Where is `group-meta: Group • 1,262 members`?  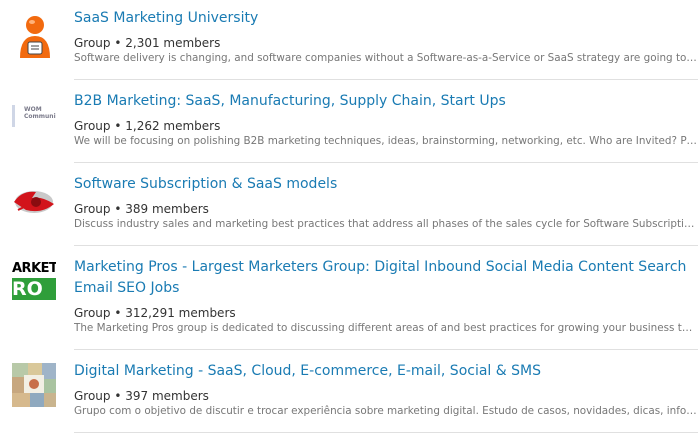
group-meta: Group • 1,262 members is located at coordinates (147, 126).